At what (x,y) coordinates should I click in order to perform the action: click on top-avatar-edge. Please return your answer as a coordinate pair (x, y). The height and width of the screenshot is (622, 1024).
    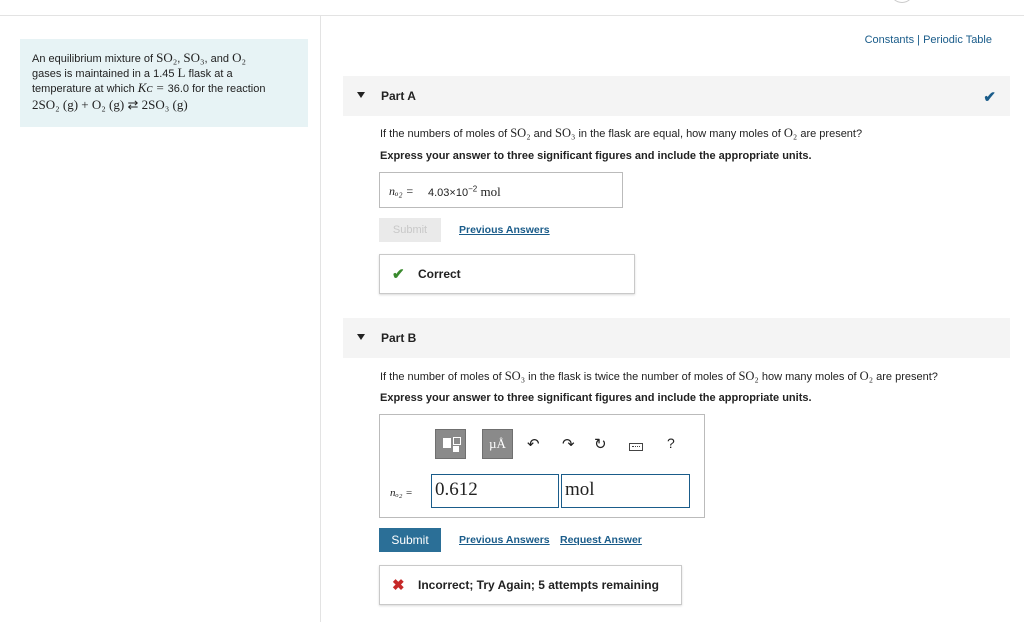
    Looking at the image, I should click on (902, 1).